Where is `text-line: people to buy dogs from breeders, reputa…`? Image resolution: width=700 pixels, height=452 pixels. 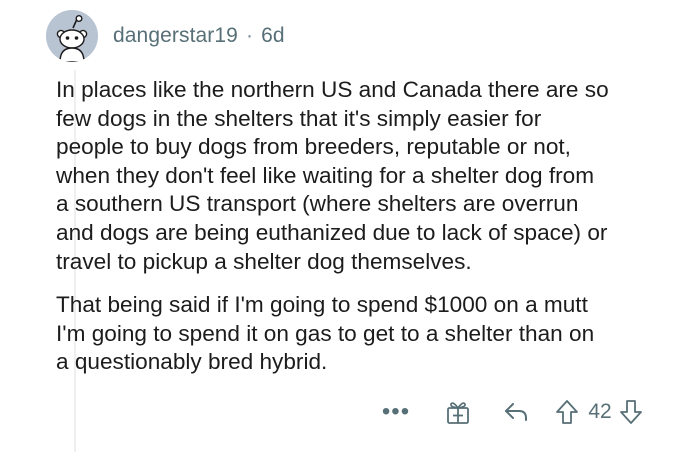
text-line: people to buy dogs from breeders, reputa… is located at coordinates (313, 147).